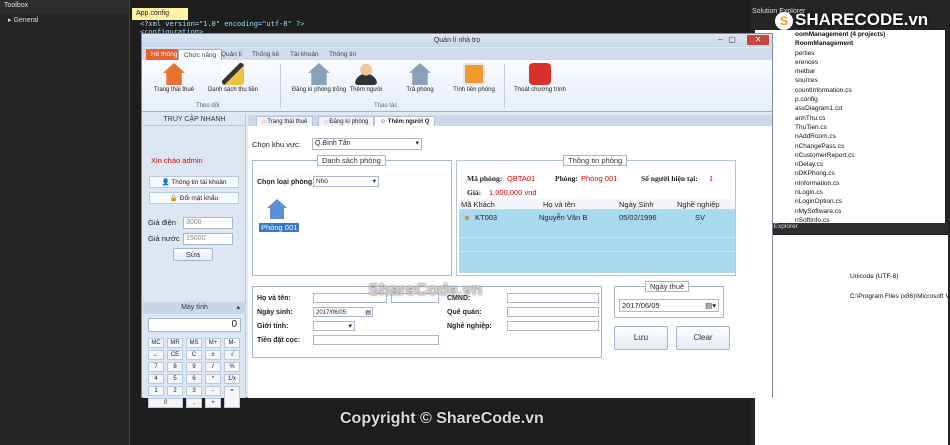 This screenshot has width=950, height=445. Describe the element at coordinates (850, 183) in the screenshot. I see `solution-item: nInformation.cs` at that location.